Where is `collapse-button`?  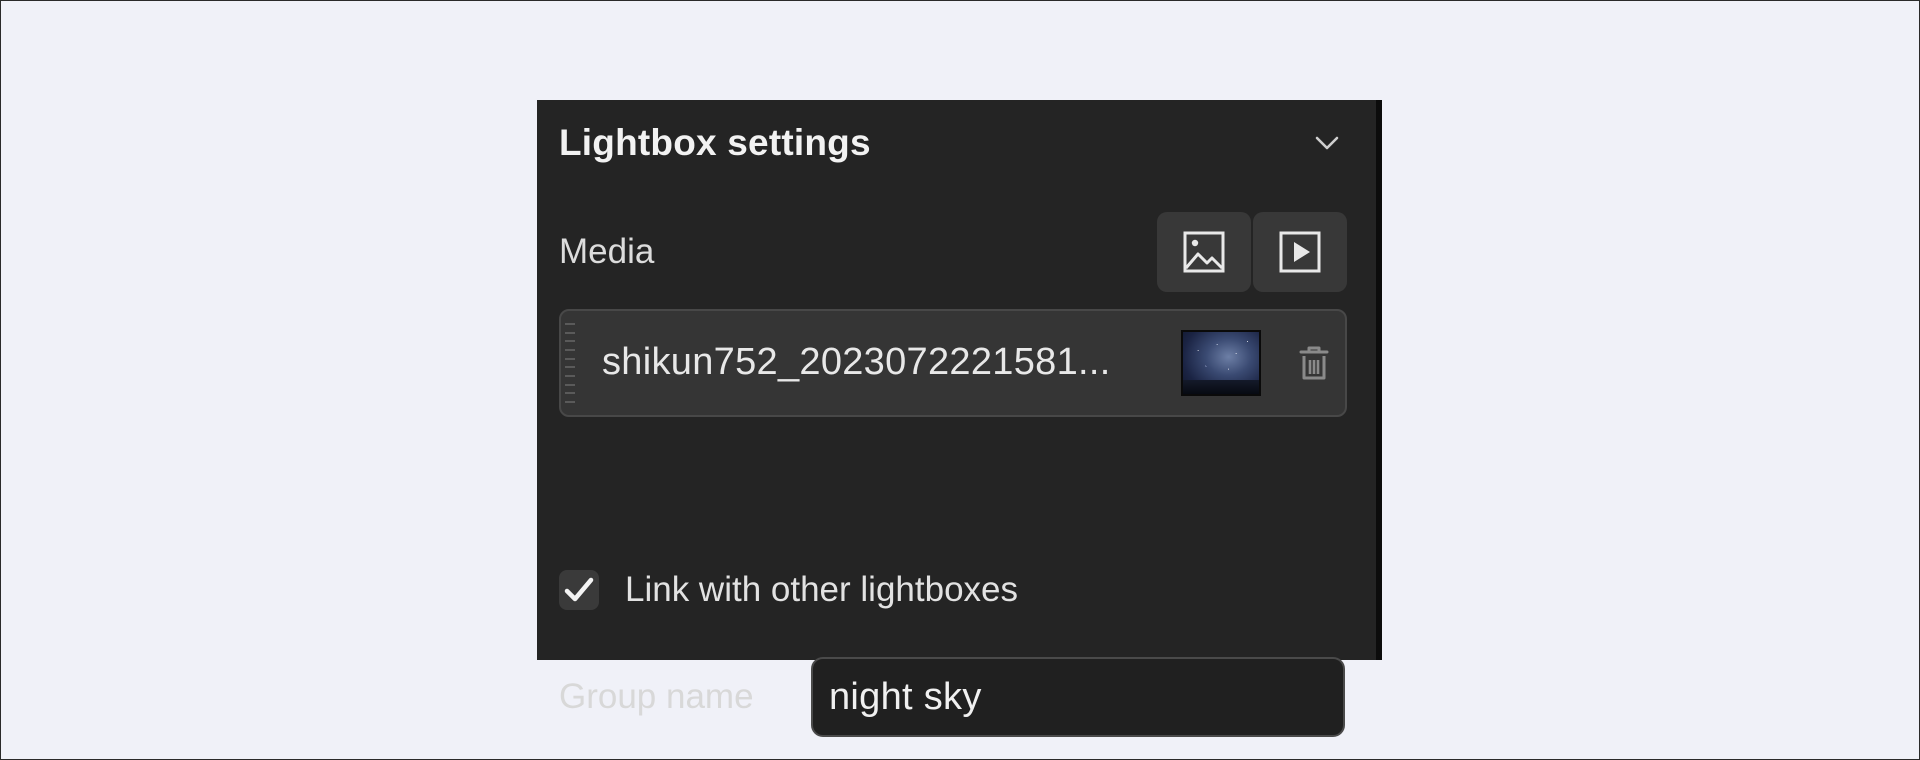
collapse-button is located at coordinates (1327, 143).